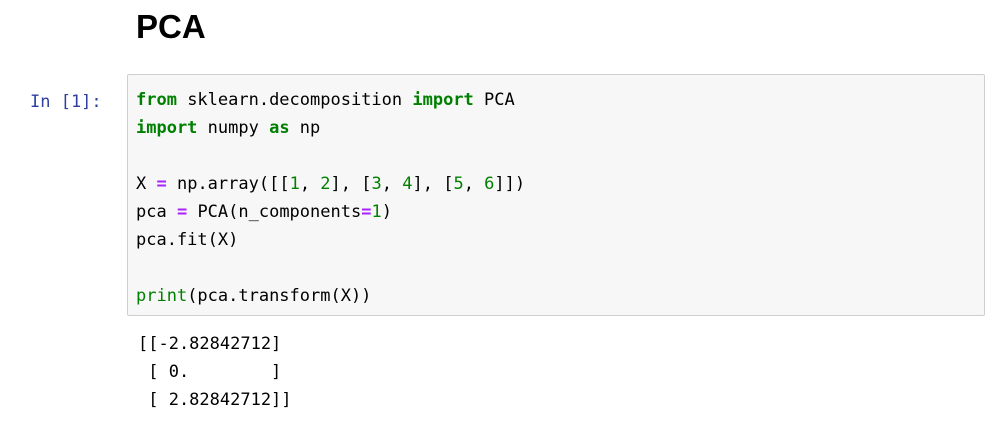 Image resolution: width=986 pixels, height=438 pixels. I want to click on code-token-num: 4, so click(407, 184).